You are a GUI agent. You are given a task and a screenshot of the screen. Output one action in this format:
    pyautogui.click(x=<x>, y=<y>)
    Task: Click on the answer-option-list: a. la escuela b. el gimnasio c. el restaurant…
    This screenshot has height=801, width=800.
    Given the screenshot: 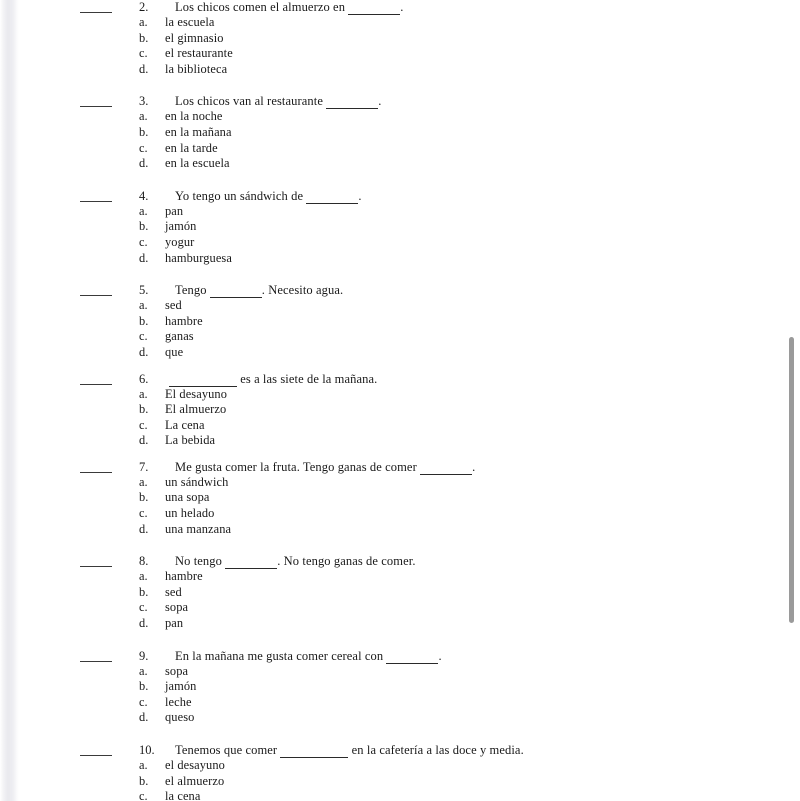 What is the action you would take?
    pyautogui.click(x=402, y=46)
    